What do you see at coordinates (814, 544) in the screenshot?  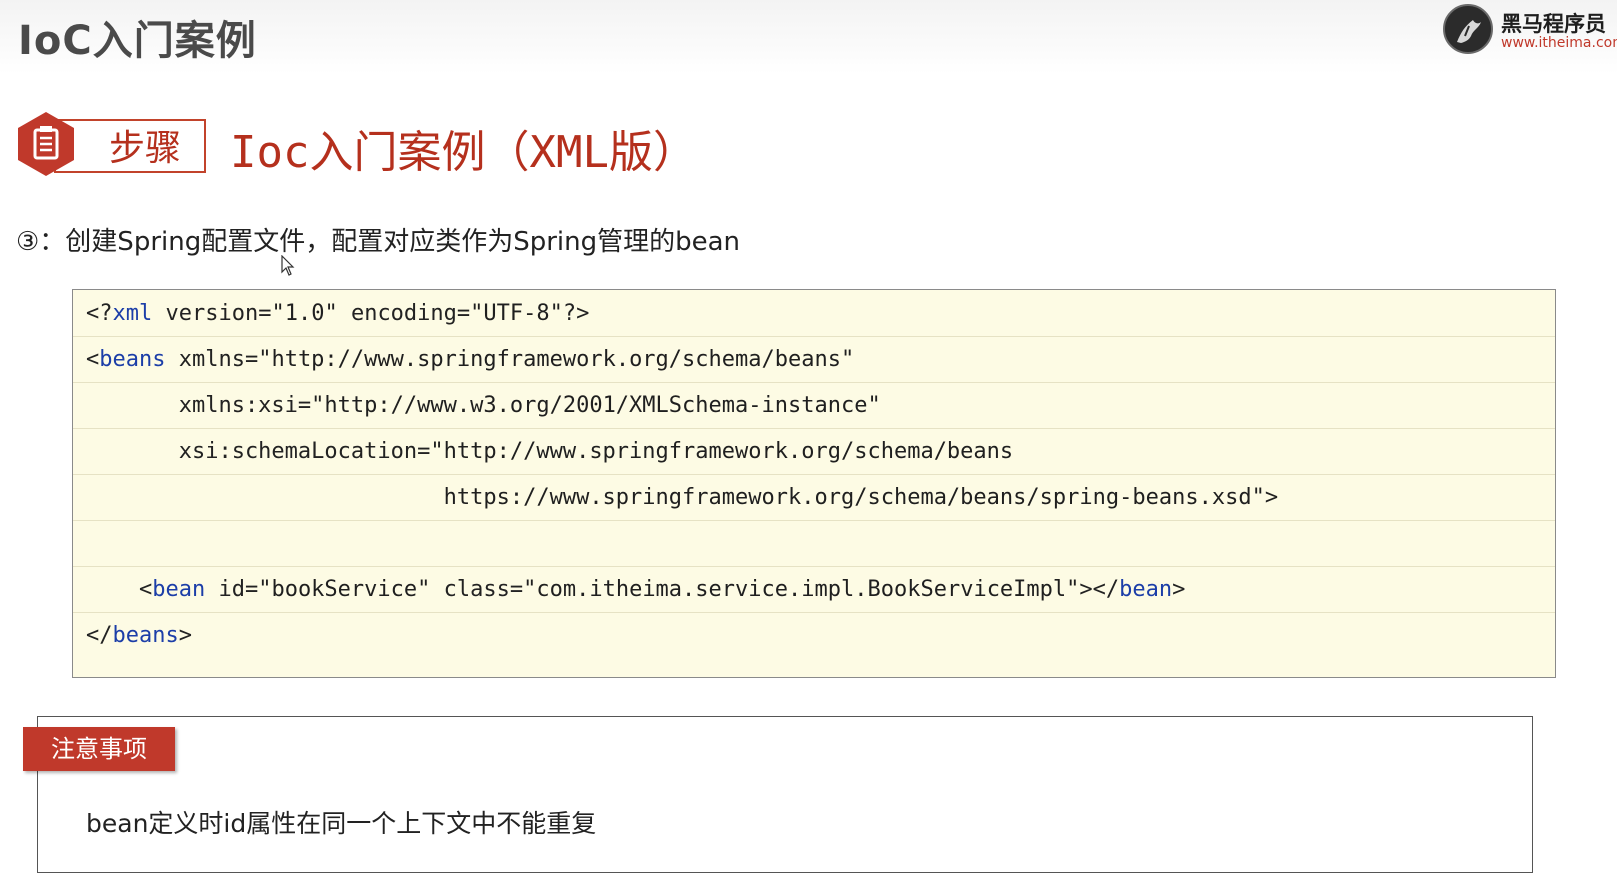 I see `code-line` at bounding box center [814, 544].